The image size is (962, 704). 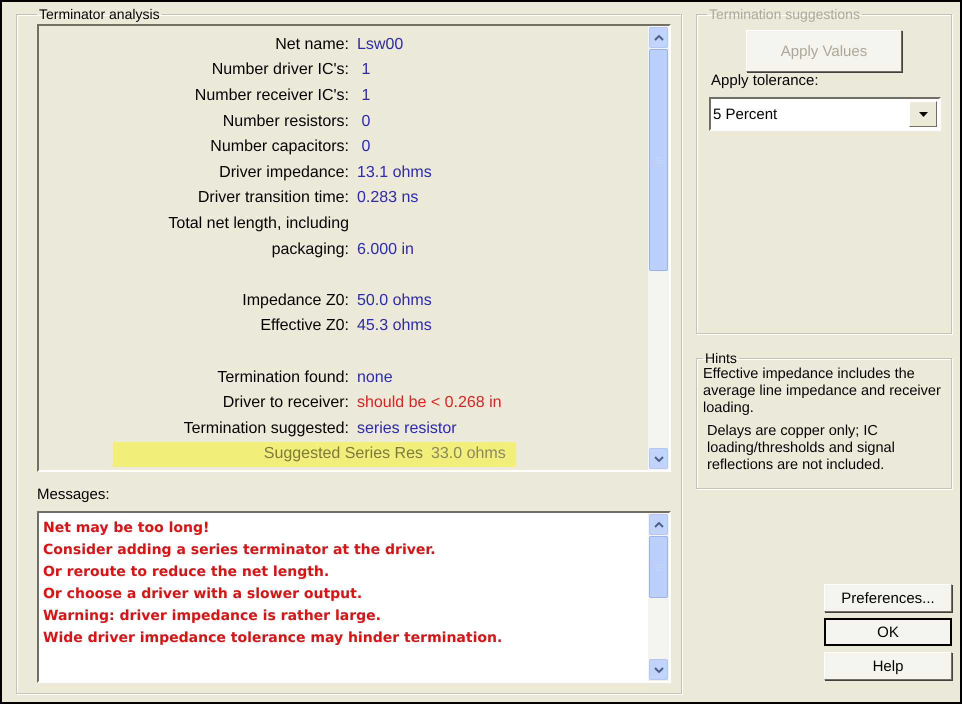 I want to click on message-line: Wide driver impedance tolerance may hinder termination., so click(x=273, y=638).